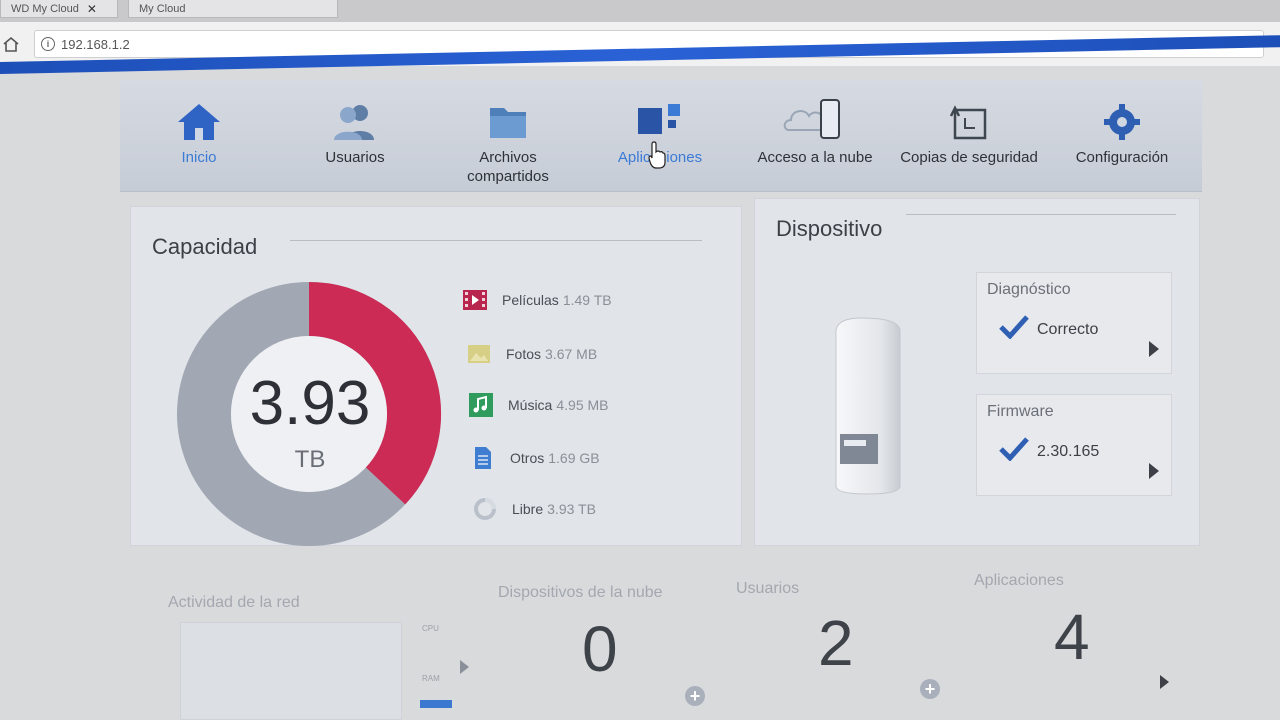 This screenshot has height=720, width=1280. What do you see at coordinates (1154, 349) in the screenshot?
I see `diagnostics-arrow-icon` at bounding box center [1154, 349].